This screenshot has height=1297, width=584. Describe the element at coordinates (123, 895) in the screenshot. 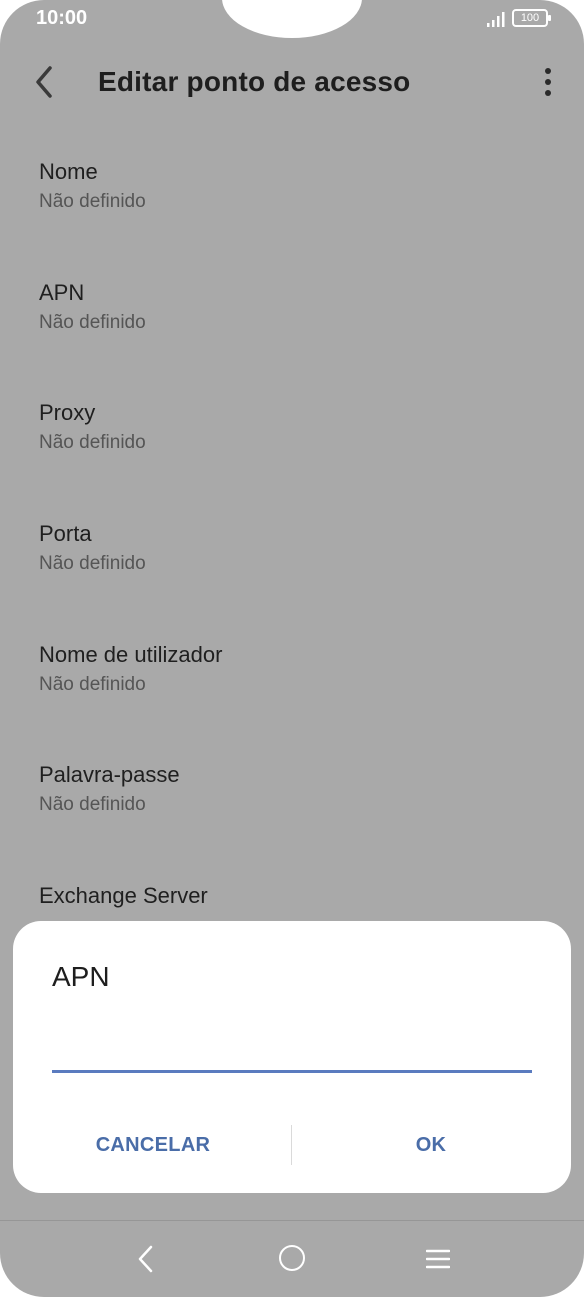

I see `setting-label: Exchange Server` at that location.